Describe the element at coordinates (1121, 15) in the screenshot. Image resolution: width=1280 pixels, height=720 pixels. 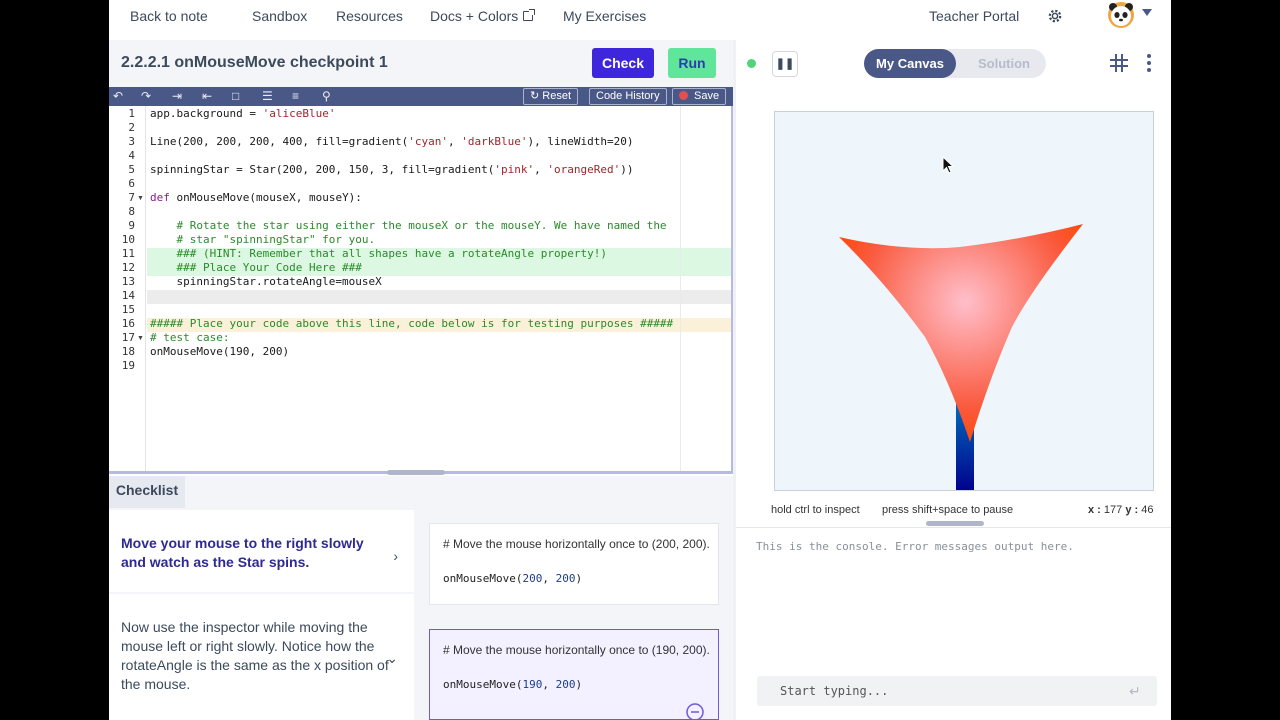
I see `avatar` at that location.